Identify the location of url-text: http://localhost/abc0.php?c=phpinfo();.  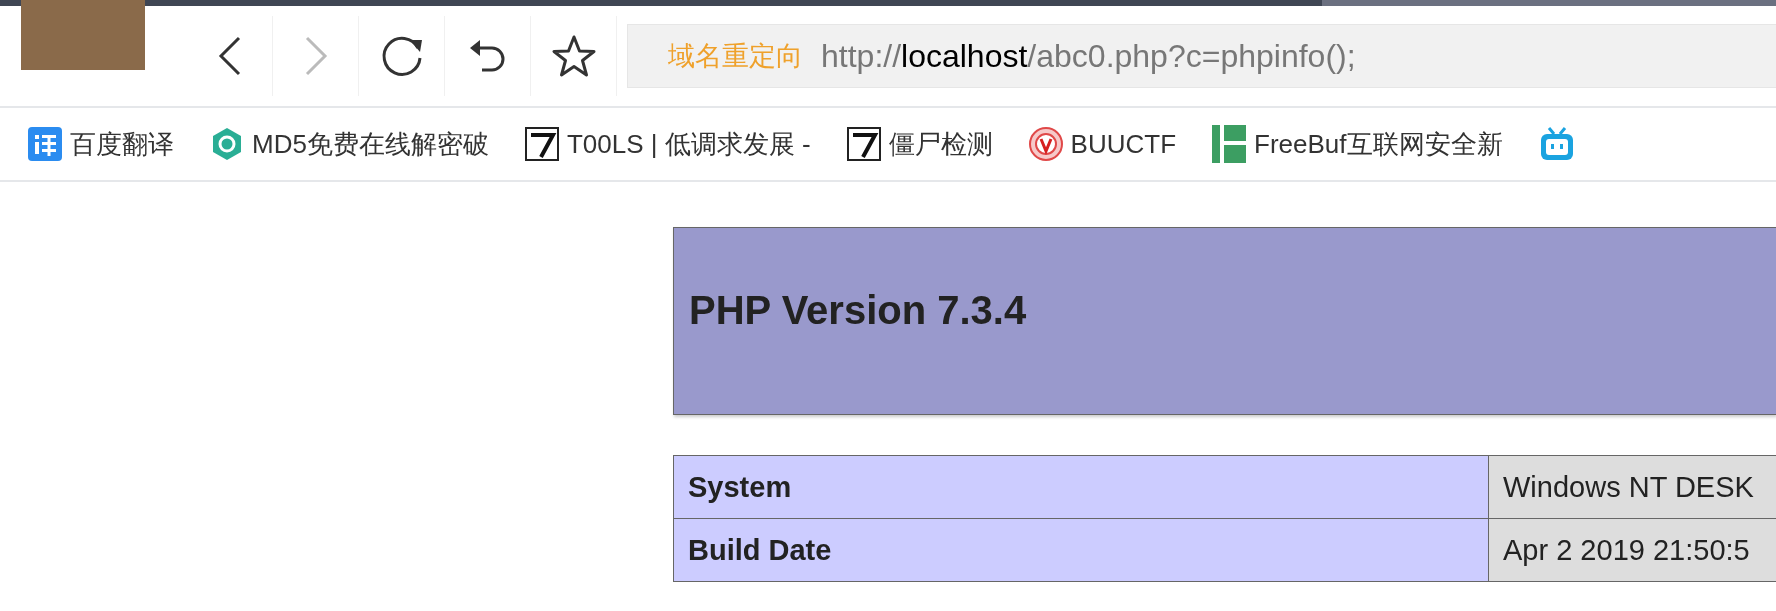
(1088, 56).